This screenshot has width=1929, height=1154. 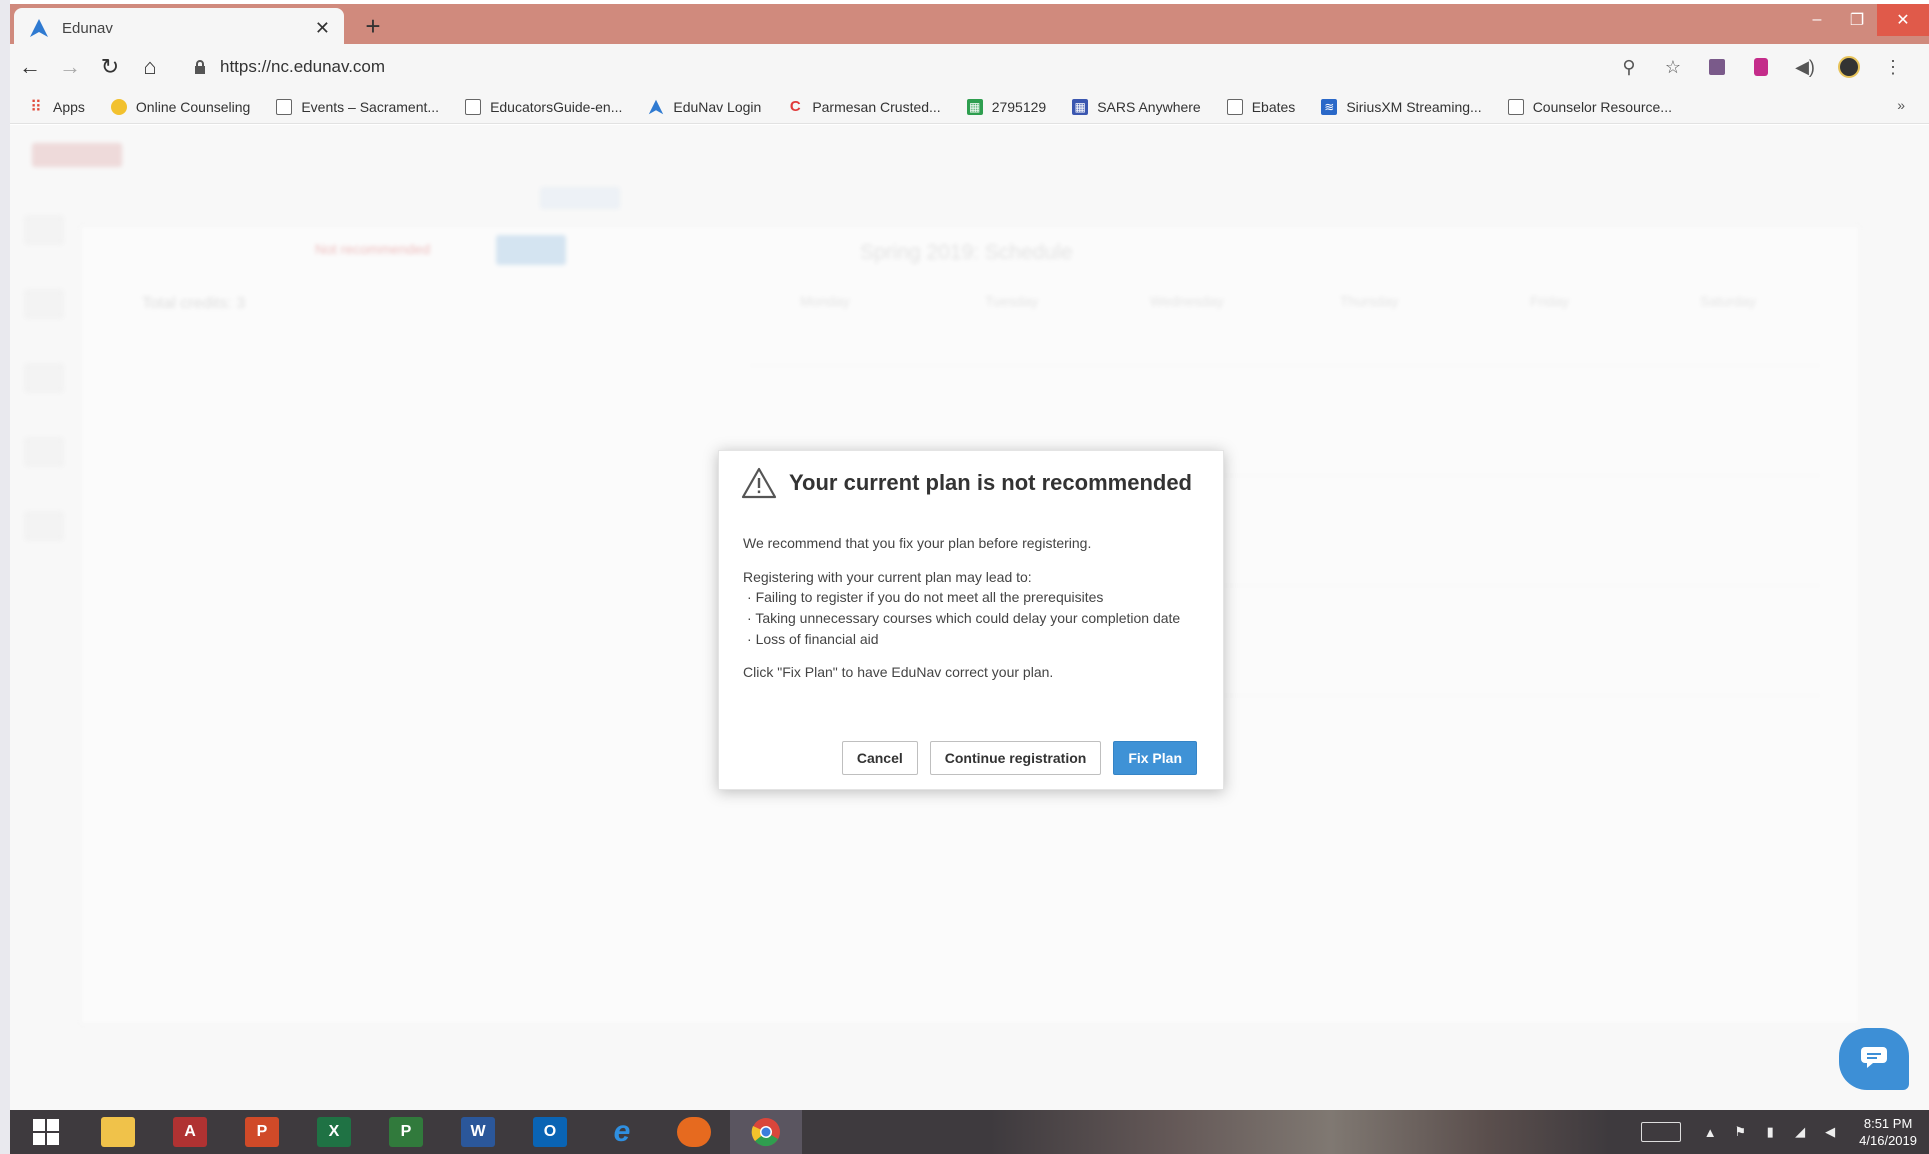 I want to click on bookmark-sars: ▦ SARS Anywhere, so click(x=1136, y=106).